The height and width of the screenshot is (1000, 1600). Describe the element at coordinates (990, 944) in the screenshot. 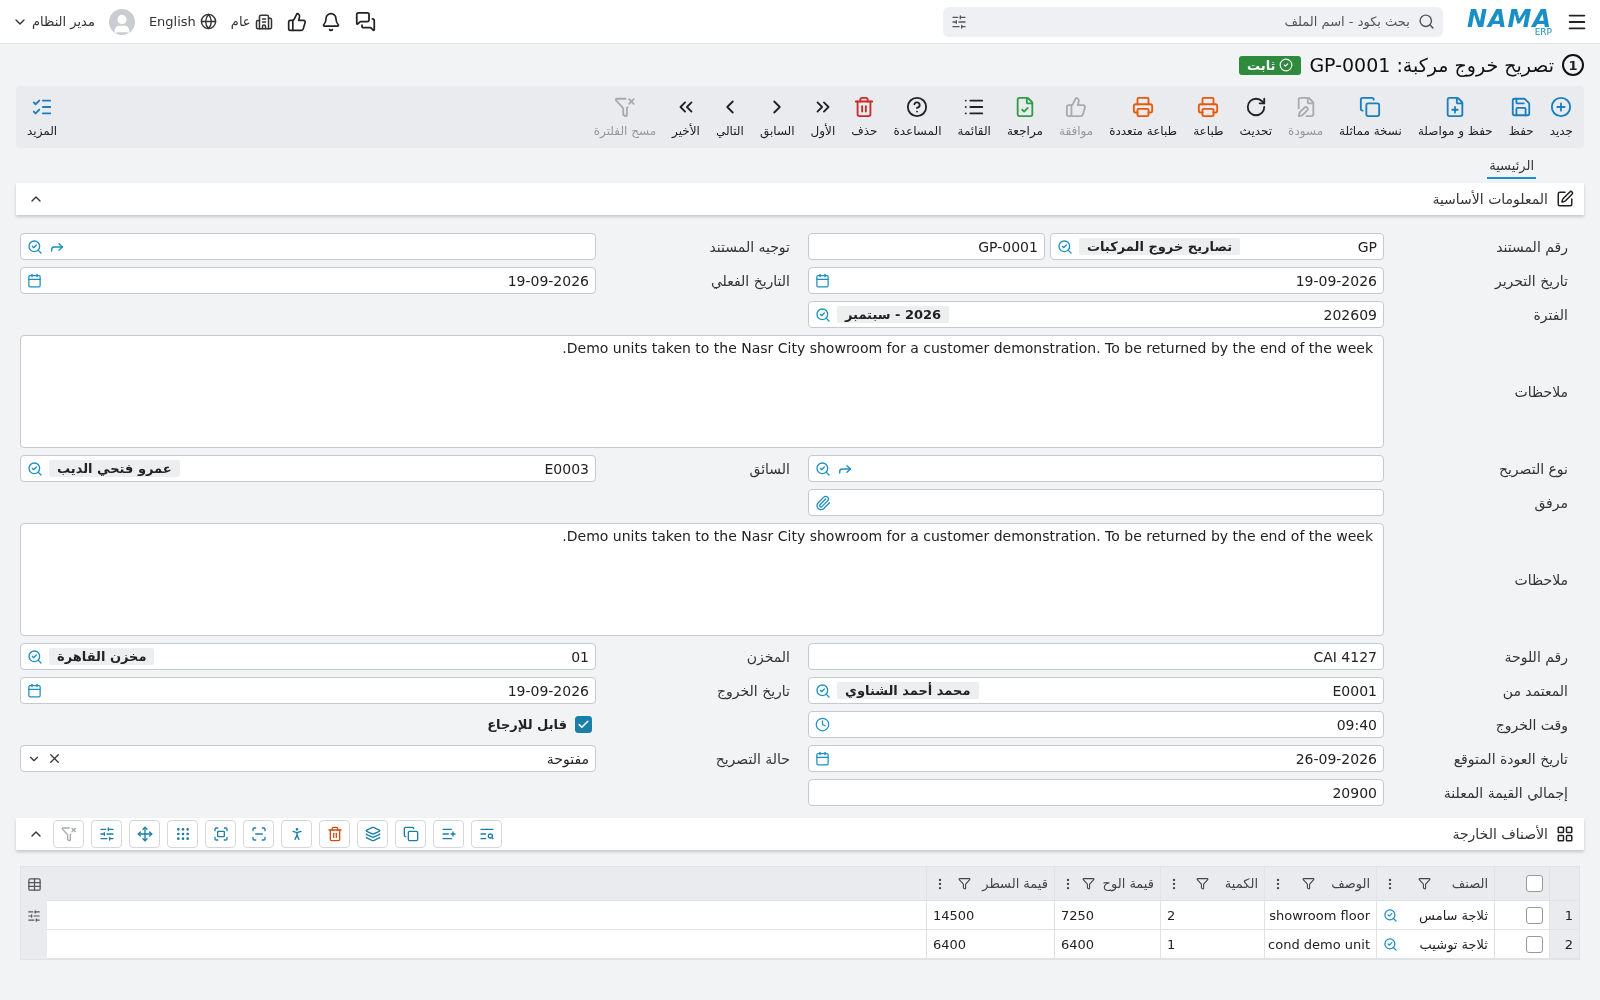

I see `table-cell: 6400` at that location.